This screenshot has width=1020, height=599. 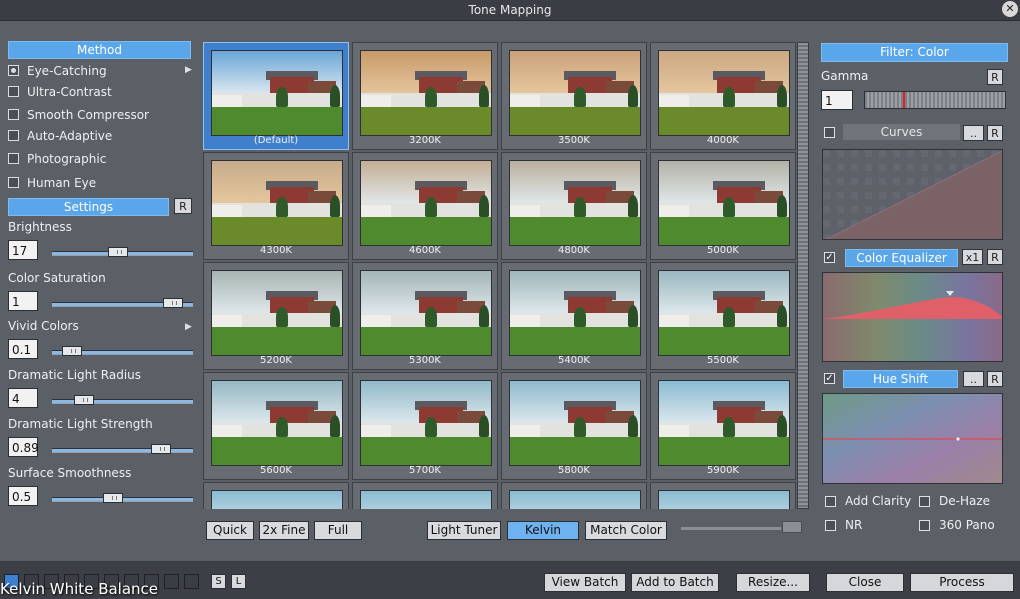 I want to click on nr-checkbox, so click(x=830, y=525).